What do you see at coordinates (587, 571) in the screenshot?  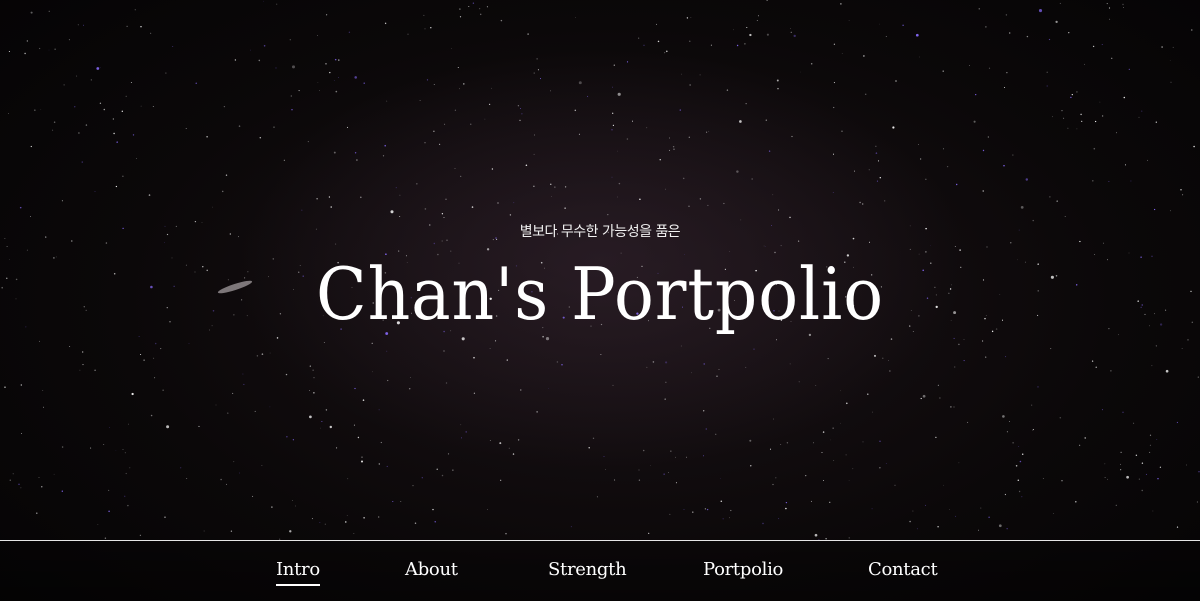 I see `nav-item-strength: Strength` at bounding box center [587, 571].